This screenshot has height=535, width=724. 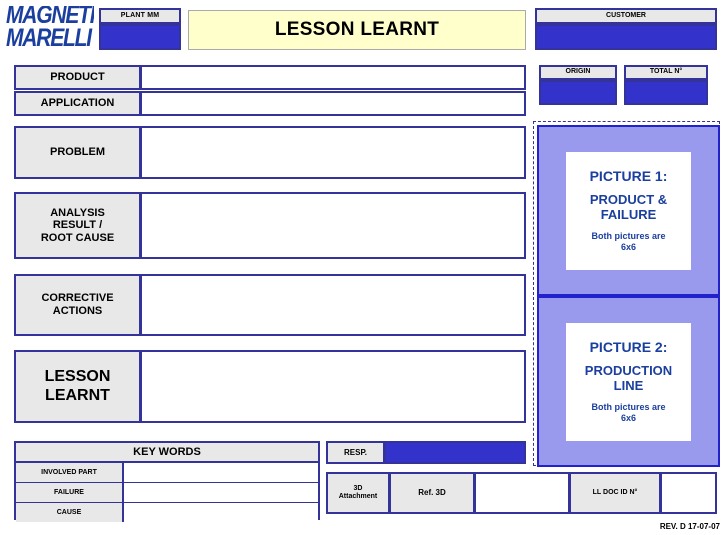 I want to click on lesson-label-line-2: LEARNT, so click(x=77, y=395).